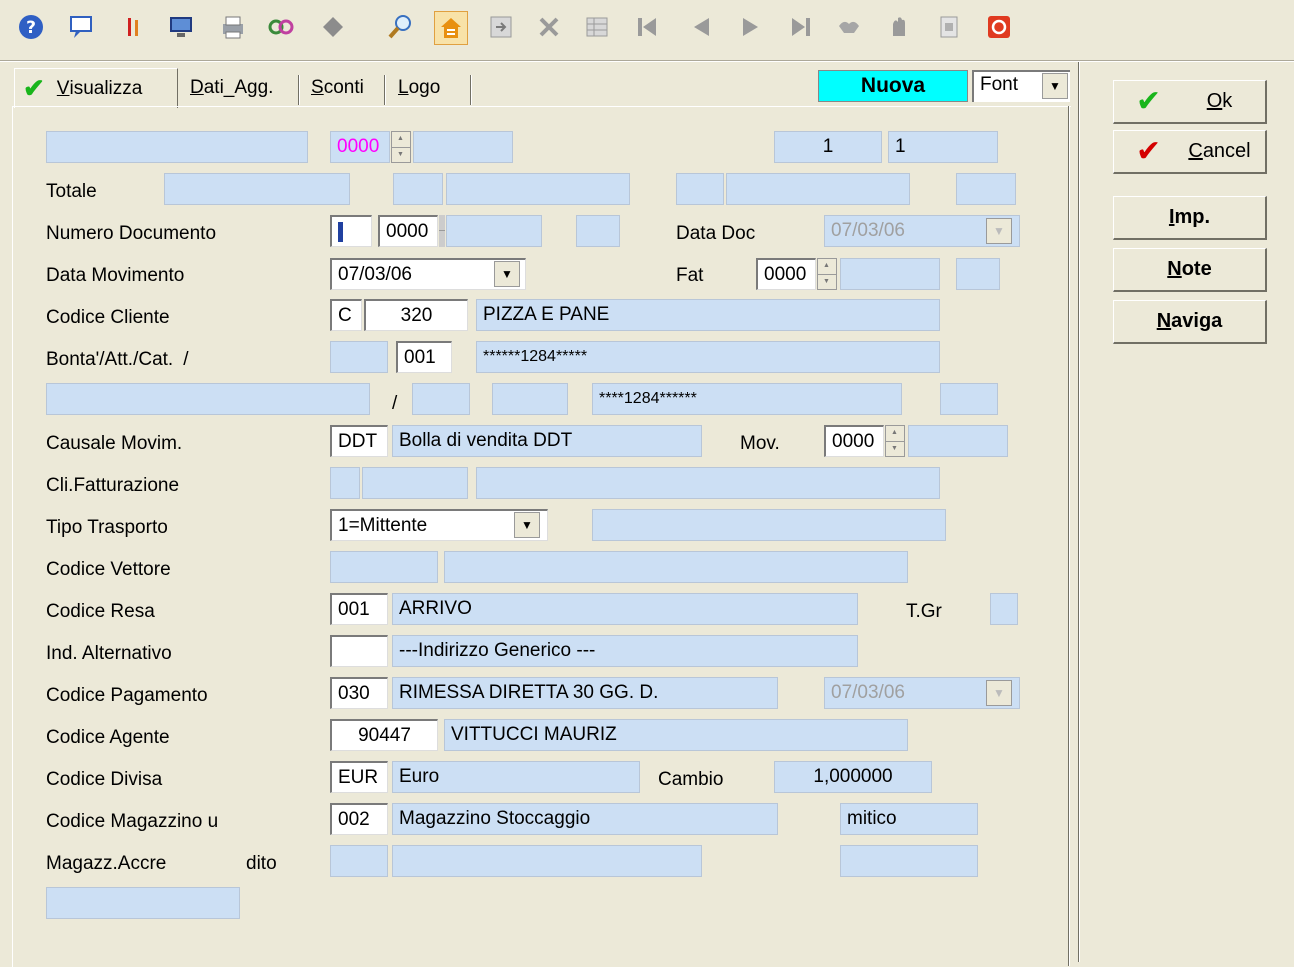 The width and height of the screenshot is (1294, 967). Describe the element at coordinates (676, 567) in the screenshot. I see `vettore-name-field` at that location.